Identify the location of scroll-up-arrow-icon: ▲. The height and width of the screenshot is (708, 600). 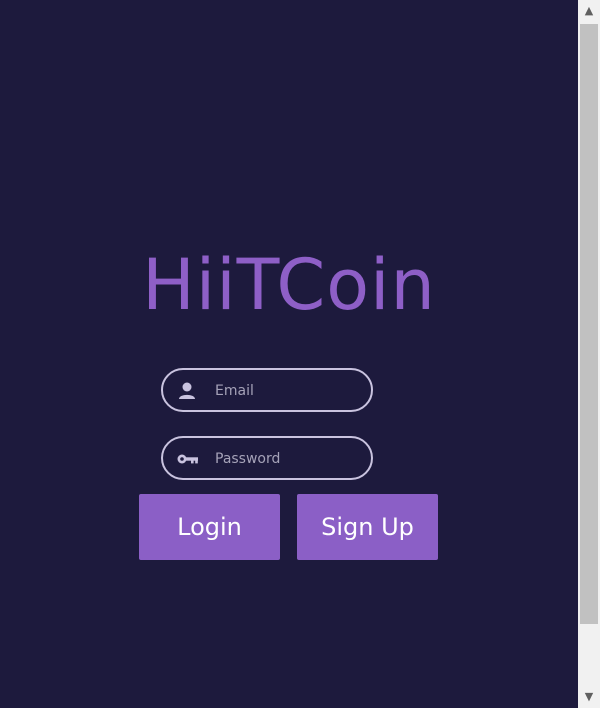
(589, 11).